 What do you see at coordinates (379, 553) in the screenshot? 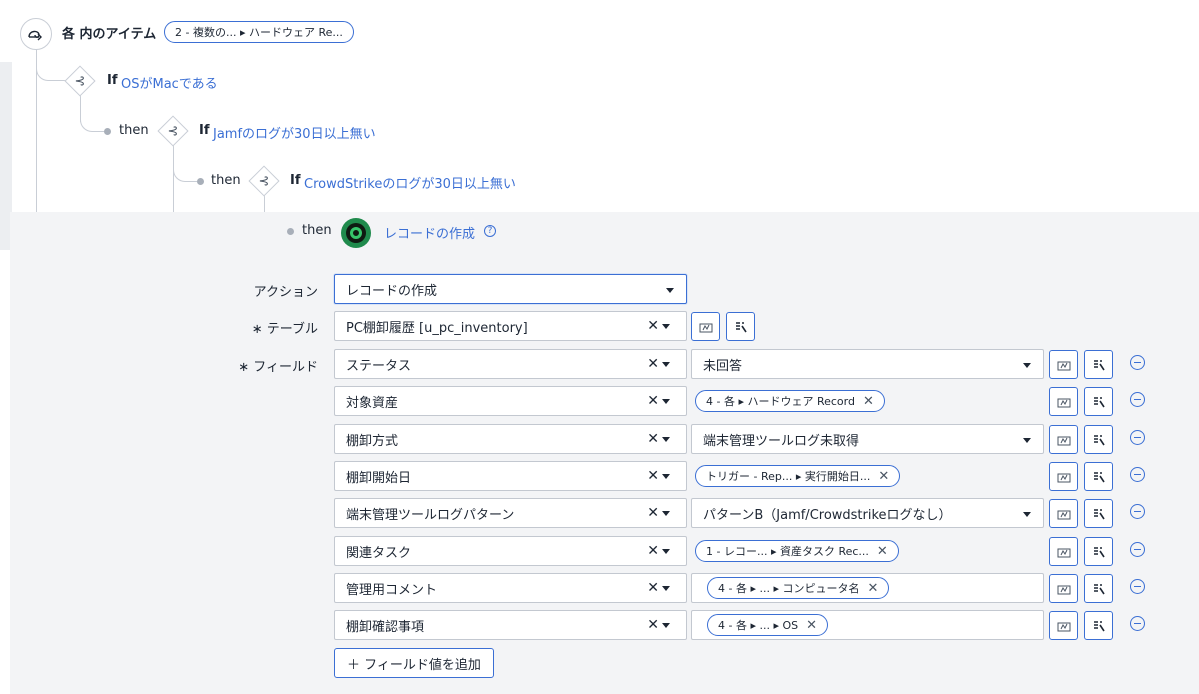
I see `field-name-text: 関連タスク` at bounding box center [379, 553].